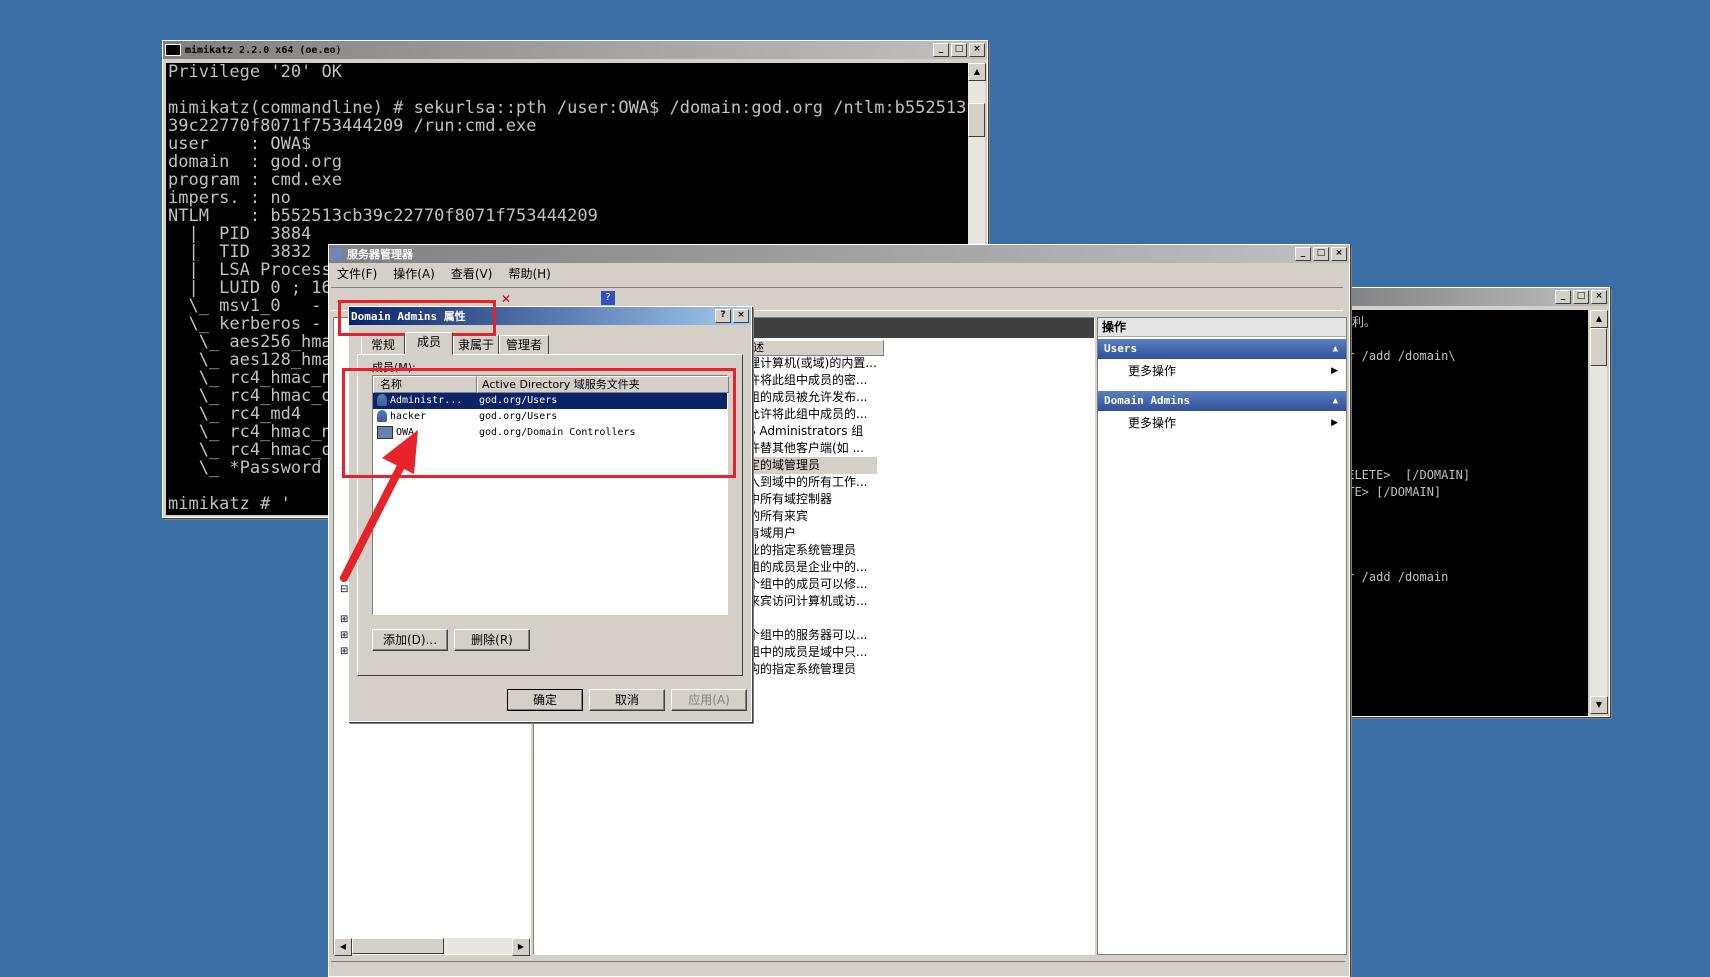  Describe the element at coordinates (812, 533) in the screenshot. I see `list-item-description: 有域用户` at that location.